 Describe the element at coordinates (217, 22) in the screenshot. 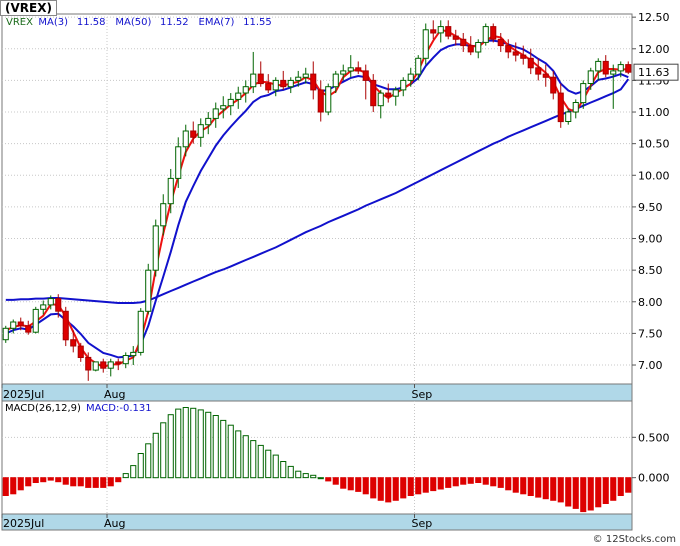

I see `legend-item: EMA(7)` at that location.